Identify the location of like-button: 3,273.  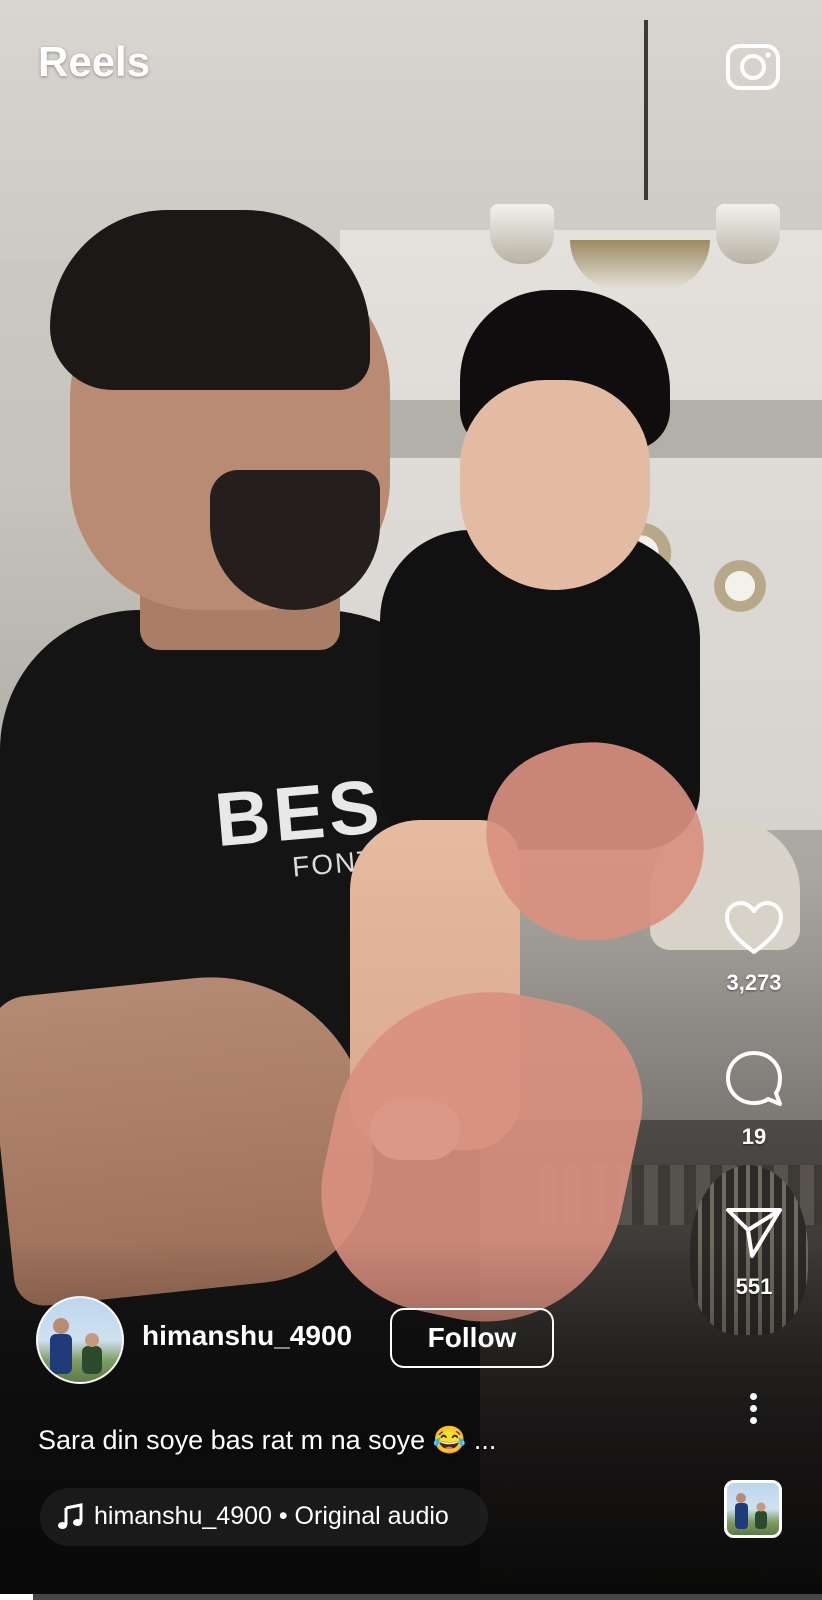
(754, 948).